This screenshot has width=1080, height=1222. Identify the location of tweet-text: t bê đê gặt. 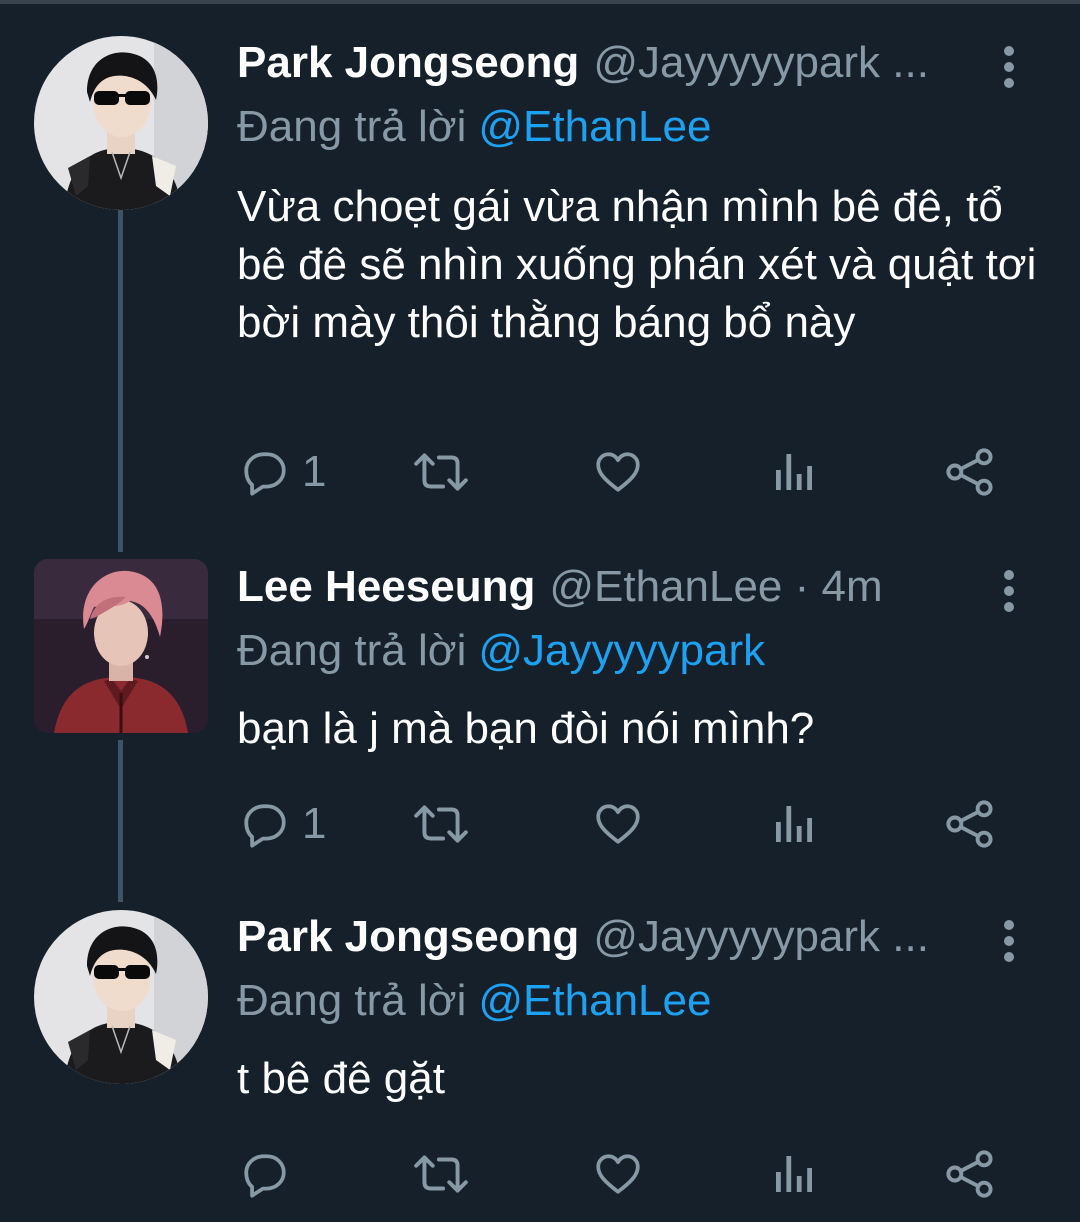
(341, 1078).